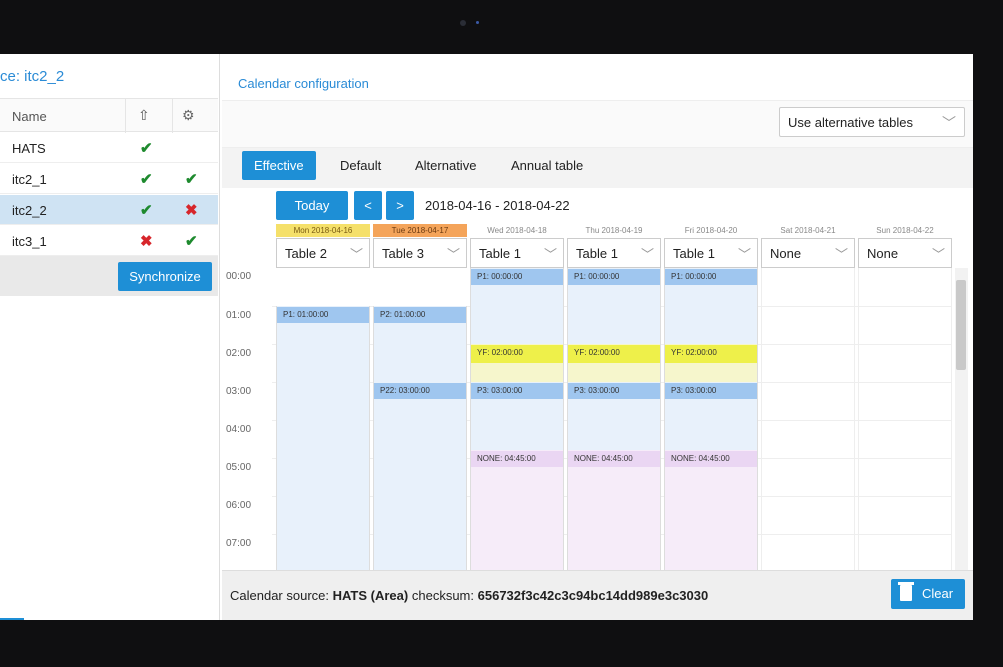  I want to click on tab-effective: Effective, so click(279, 165).